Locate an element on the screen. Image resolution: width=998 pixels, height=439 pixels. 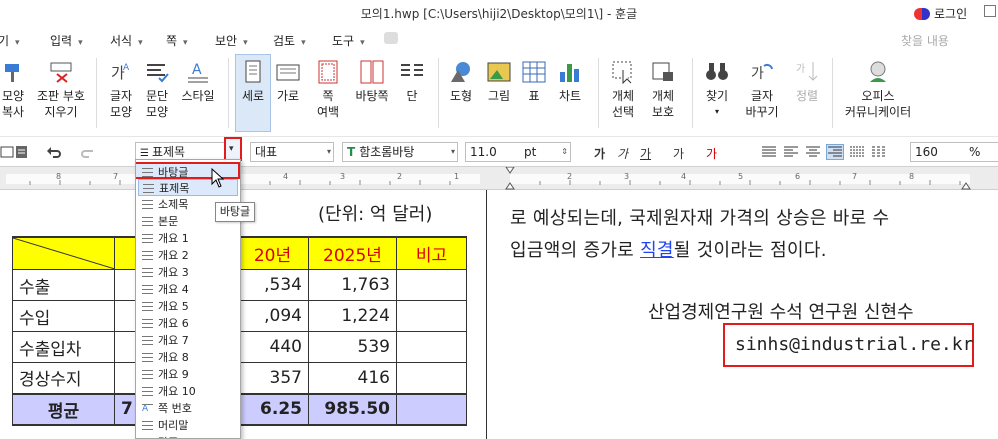
zoom-combo: 160% is located at coordinates (954, 152).